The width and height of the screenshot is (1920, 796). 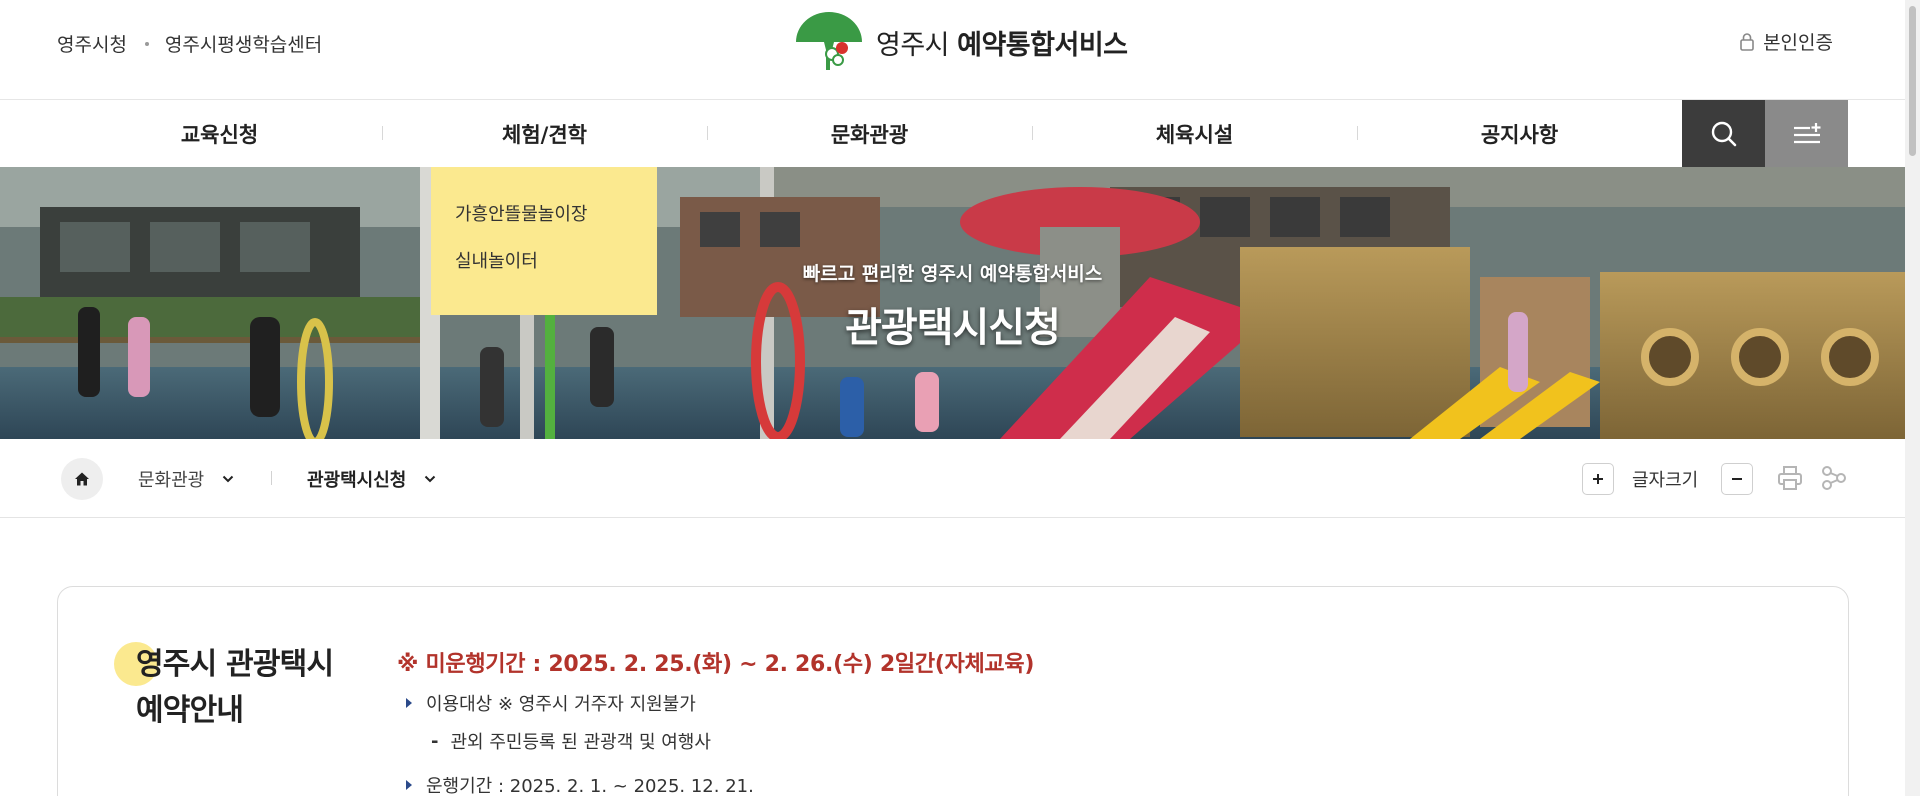 I want to click on font-size-increase-button, so click(x=1598, y=479).